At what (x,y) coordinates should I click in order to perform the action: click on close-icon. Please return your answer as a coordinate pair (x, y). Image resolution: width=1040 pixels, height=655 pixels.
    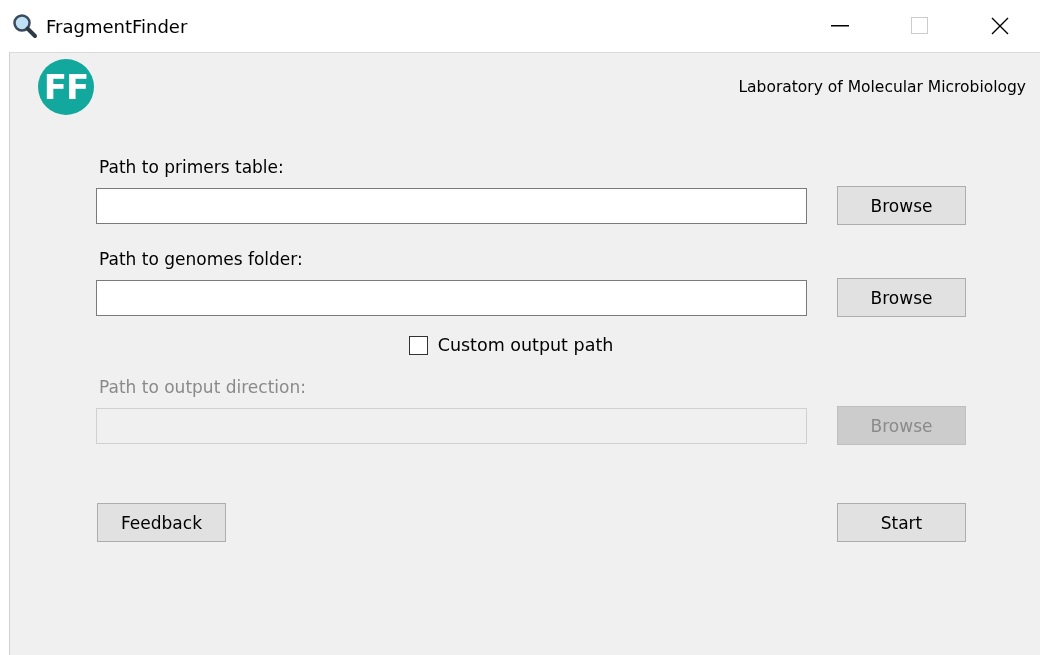
    Looking at the image, I should click on (1000, 26).